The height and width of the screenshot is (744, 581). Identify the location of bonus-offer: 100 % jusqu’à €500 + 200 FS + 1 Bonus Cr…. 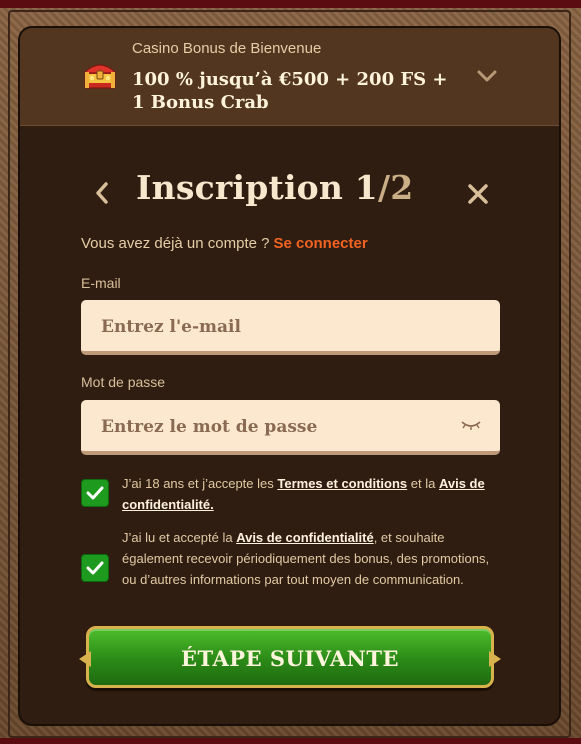
(290, 91).